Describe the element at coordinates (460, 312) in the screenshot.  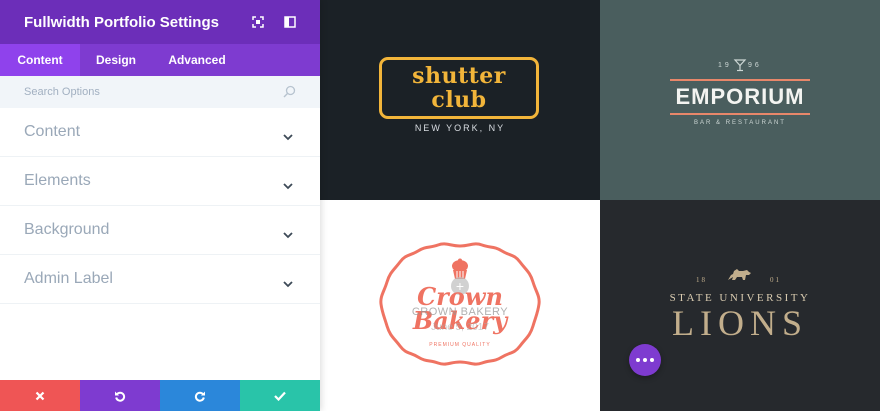
I see `portfolio-item-title: CROWN BAKERY` at that location.